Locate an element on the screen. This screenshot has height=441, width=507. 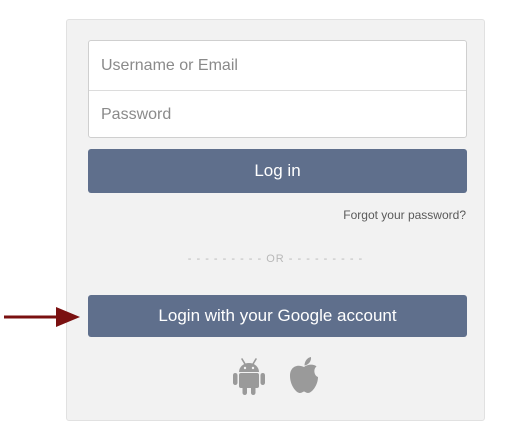
login-button: Log in is located at coordinates (277, 171).